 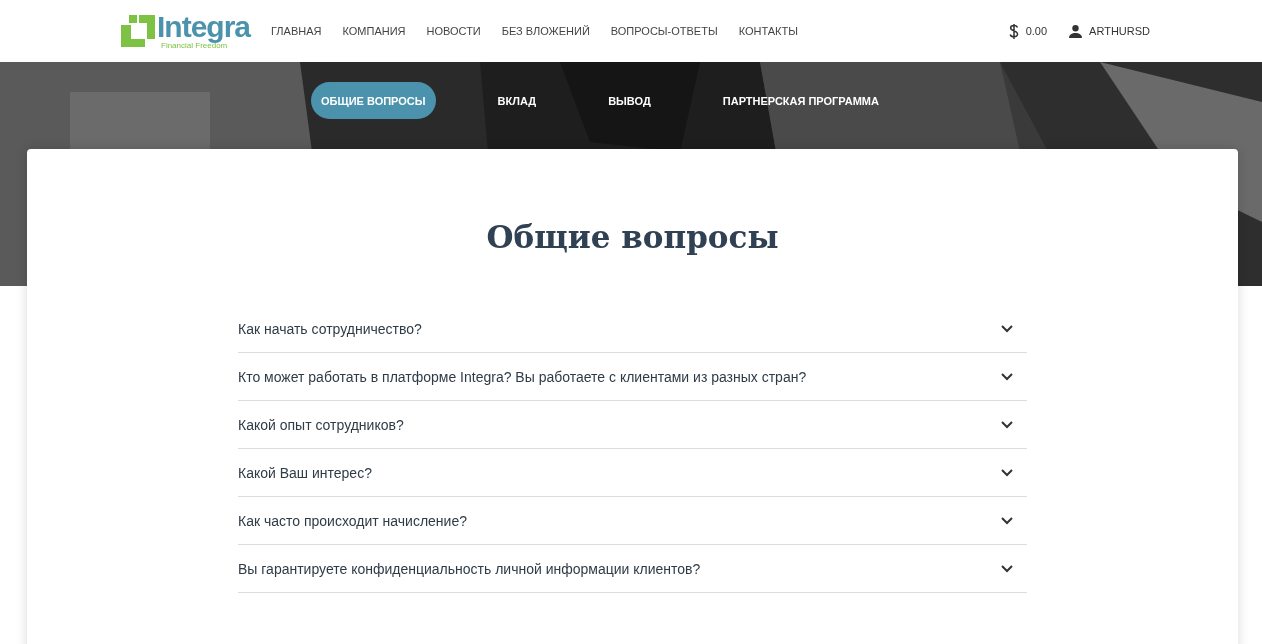 I want to click on logo-tagline: Financial Freedom, so click(x=194, y=46).